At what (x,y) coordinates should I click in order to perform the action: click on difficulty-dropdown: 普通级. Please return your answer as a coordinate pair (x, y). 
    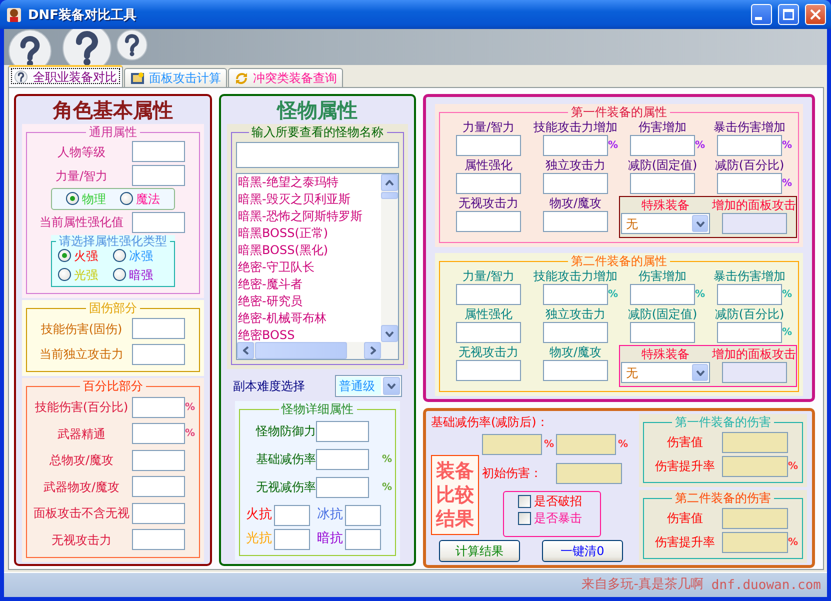
    Looking at the image, I should click on (368, 386).